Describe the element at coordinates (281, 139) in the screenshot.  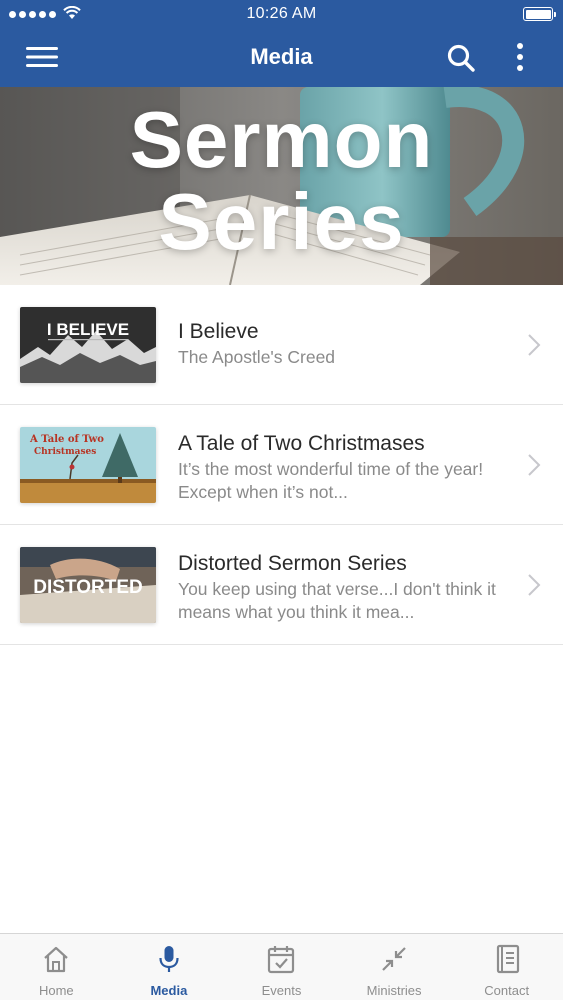
I see `hero-title-line1: Sermon` at that location.